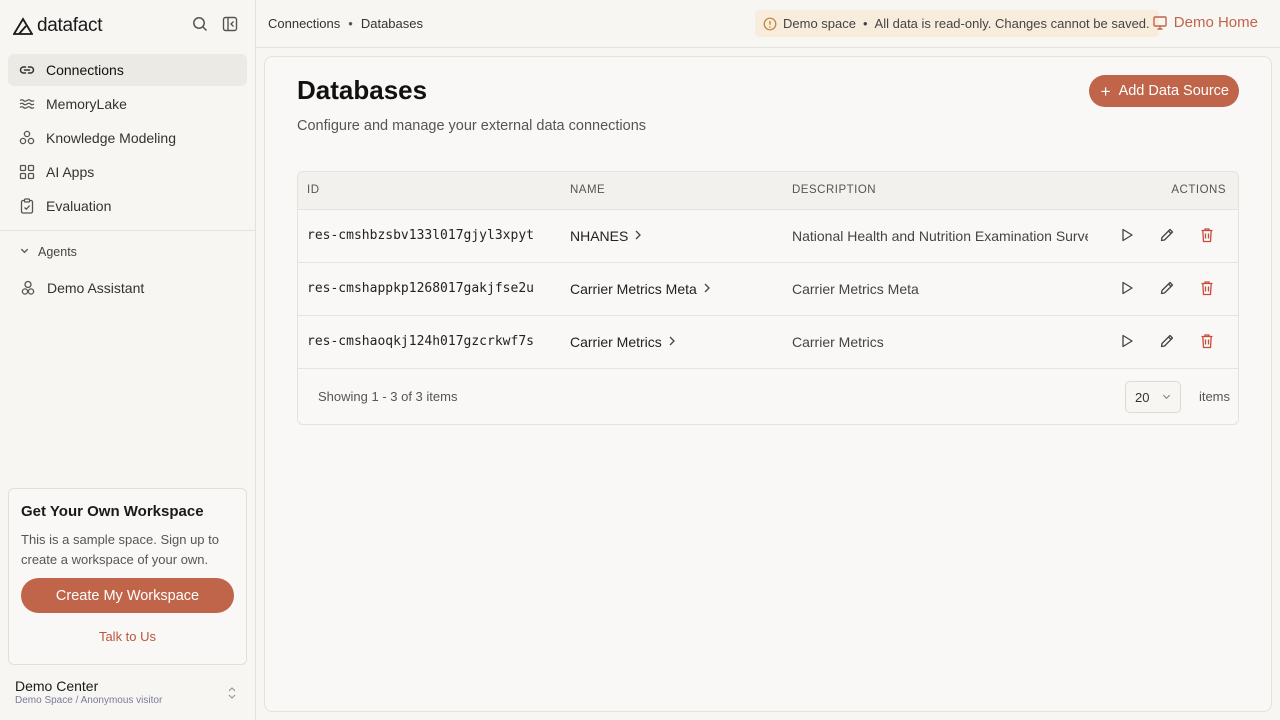  I want to click on brand-logo: datafact, so click(58, 26).